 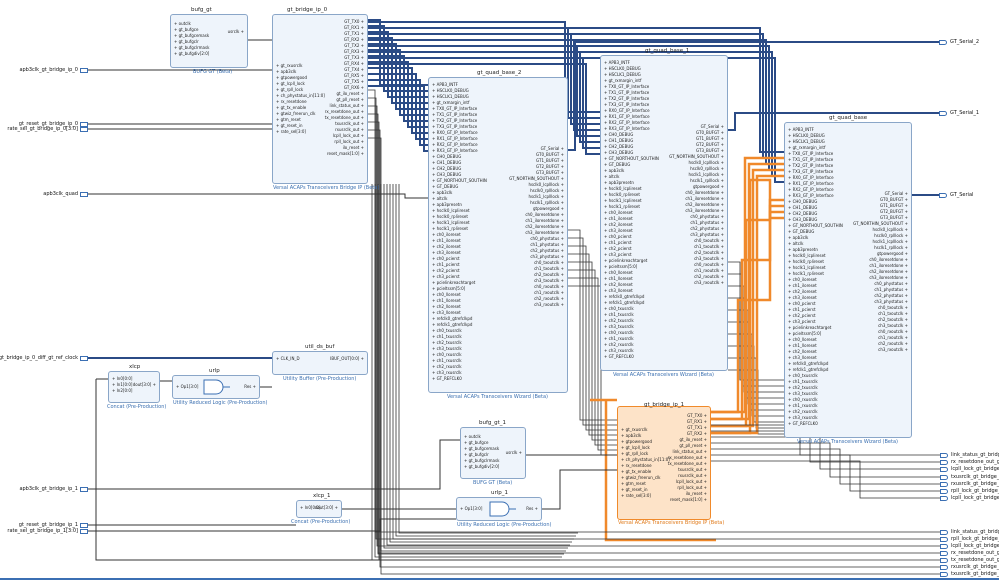 What do you see at coordinates (321, 522) in the screenshot?
I see `block-footer: Concat (Pre-Production)` at bounding box center [321, 522].